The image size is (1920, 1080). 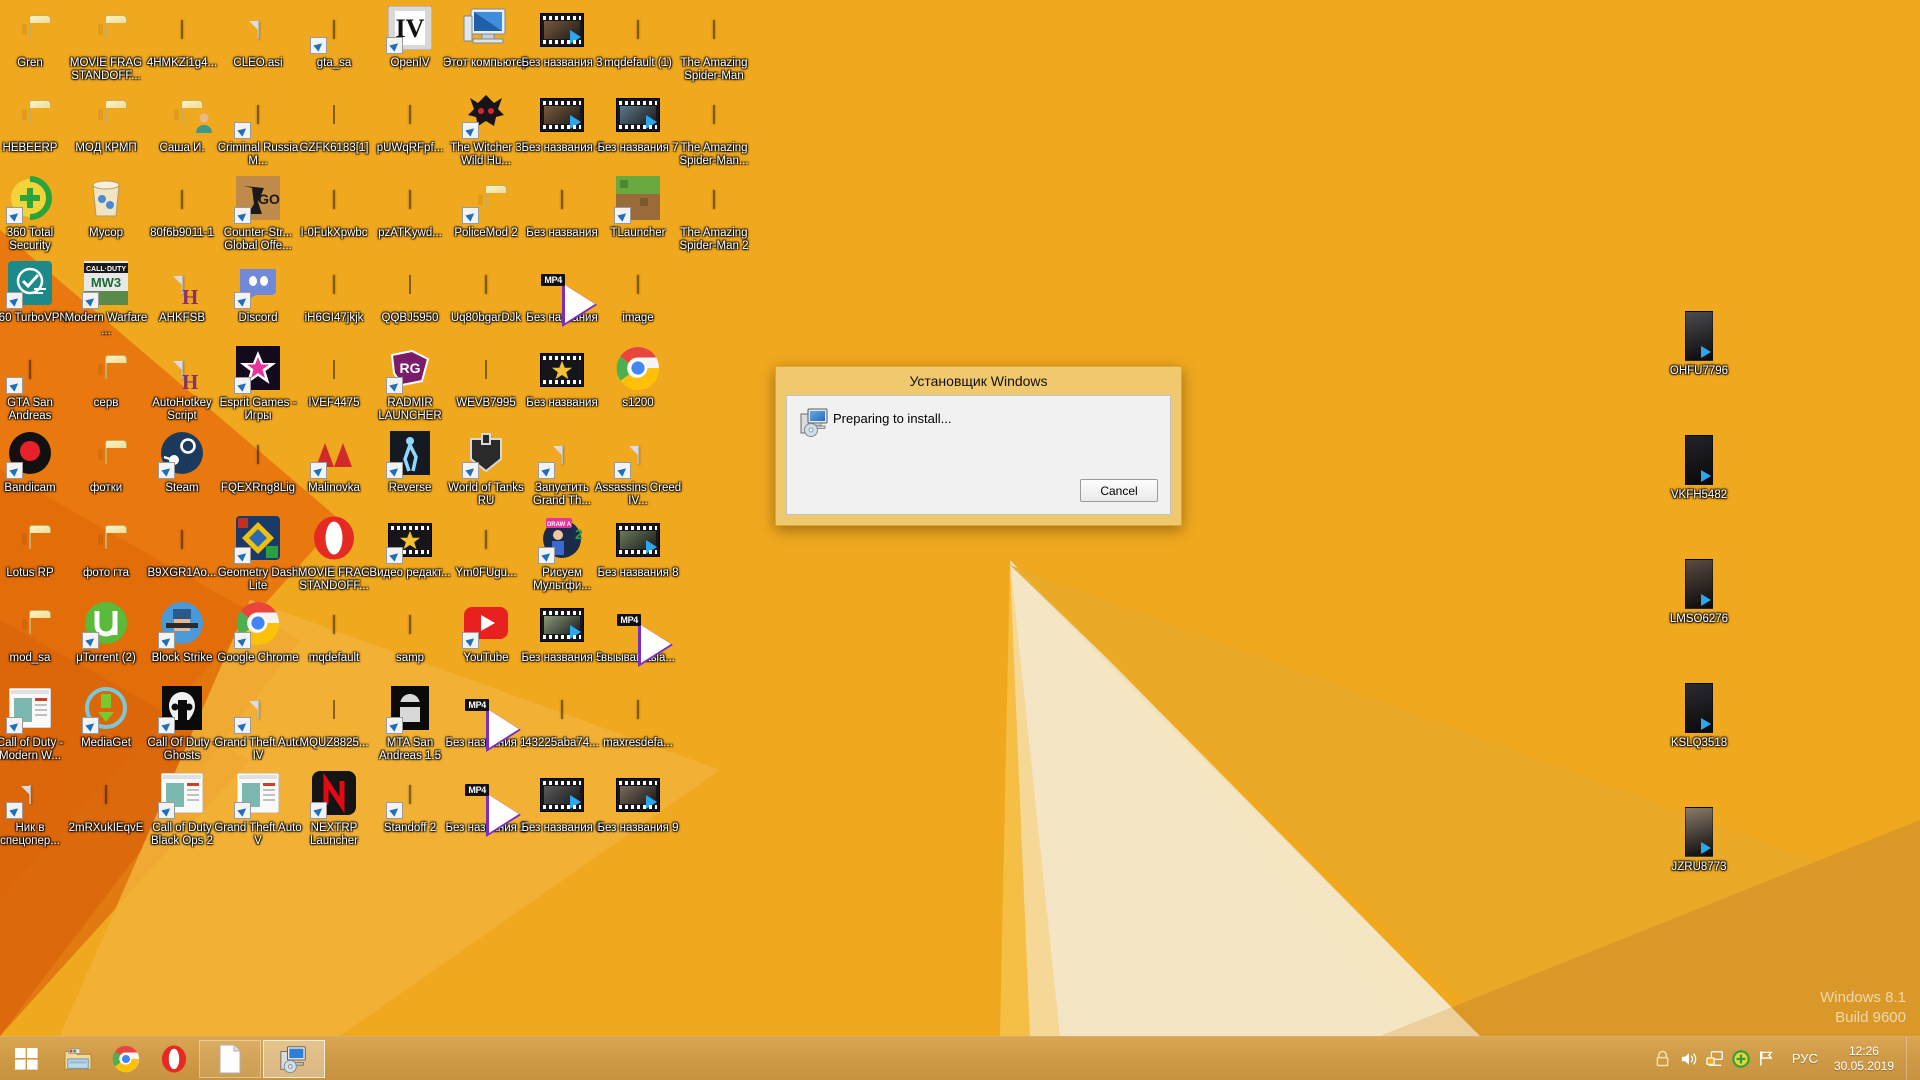 I want to click on desktop-icon: Esprit Games - Игры, so click(x=258, y=384).